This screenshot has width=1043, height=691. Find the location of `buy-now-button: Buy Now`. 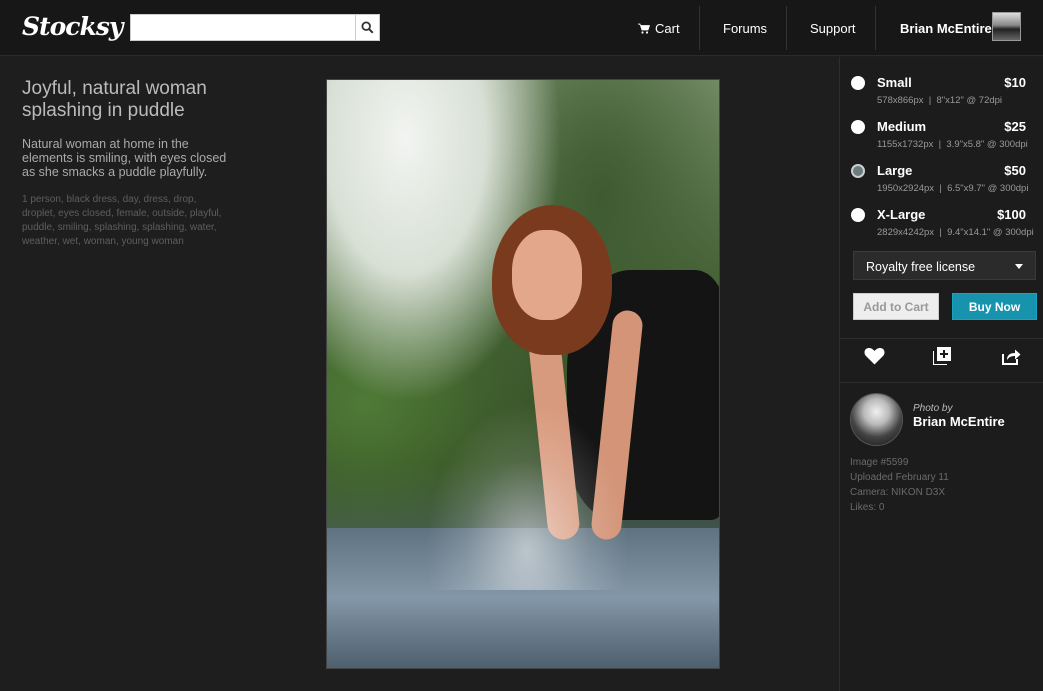

buy-now-button: Buy Now is located at coordinates (994, 306).